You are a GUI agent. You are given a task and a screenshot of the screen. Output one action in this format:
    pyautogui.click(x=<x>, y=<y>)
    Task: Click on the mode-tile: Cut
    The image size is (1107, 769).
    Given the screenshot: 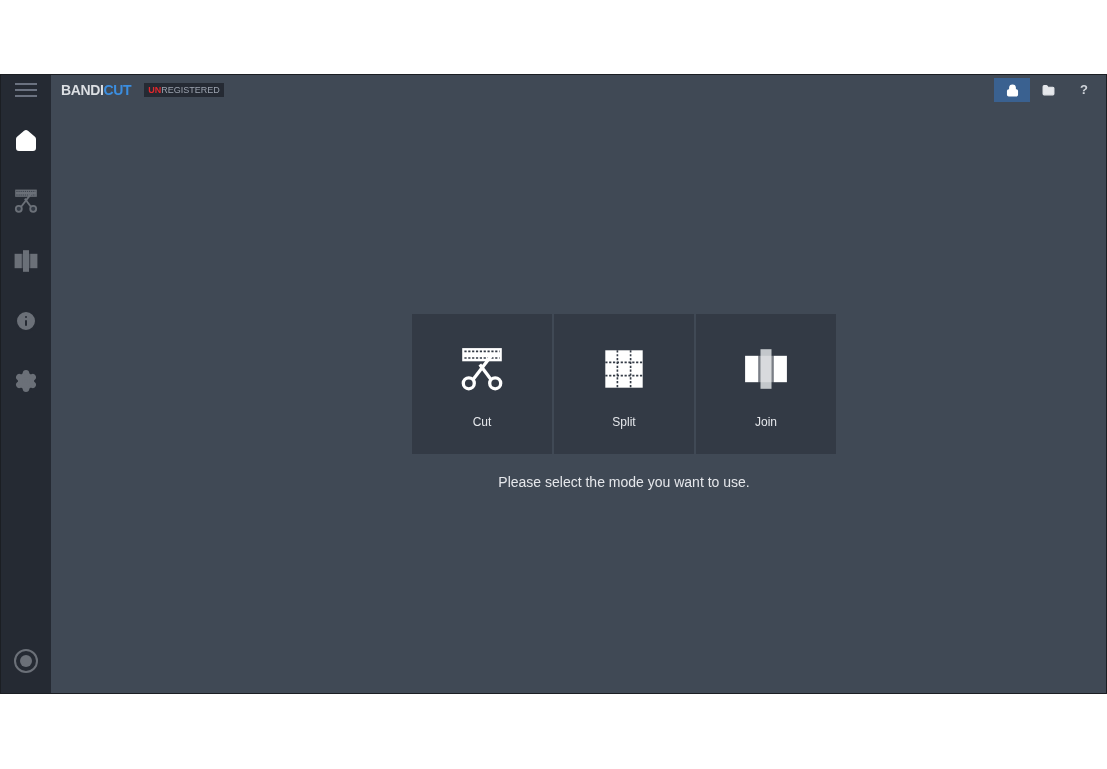 What is the action you would take?
    pyautogui.click(x=482, y=384)
    